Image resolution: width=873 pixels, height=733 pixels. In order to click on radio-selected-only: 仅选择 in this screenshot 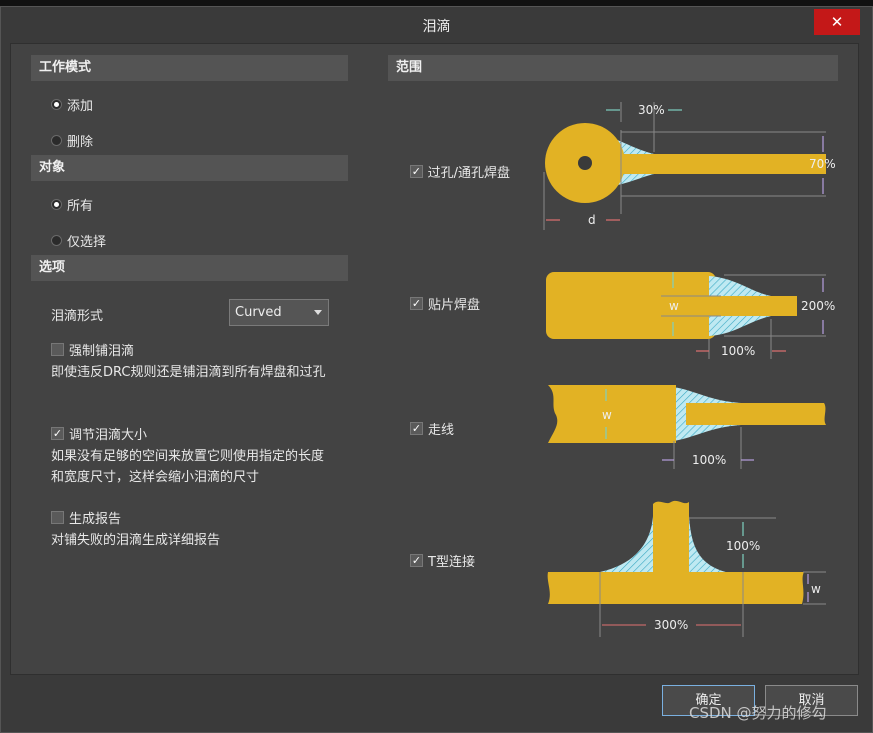, I will do `click(78, 240)`.